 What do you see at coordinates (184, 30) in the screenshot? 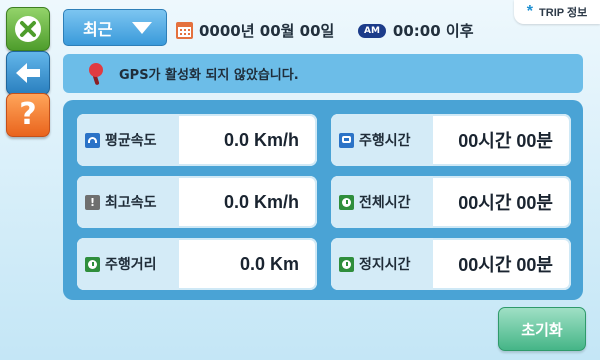
I see `calendar-icon` at bounding box center [184, 30].